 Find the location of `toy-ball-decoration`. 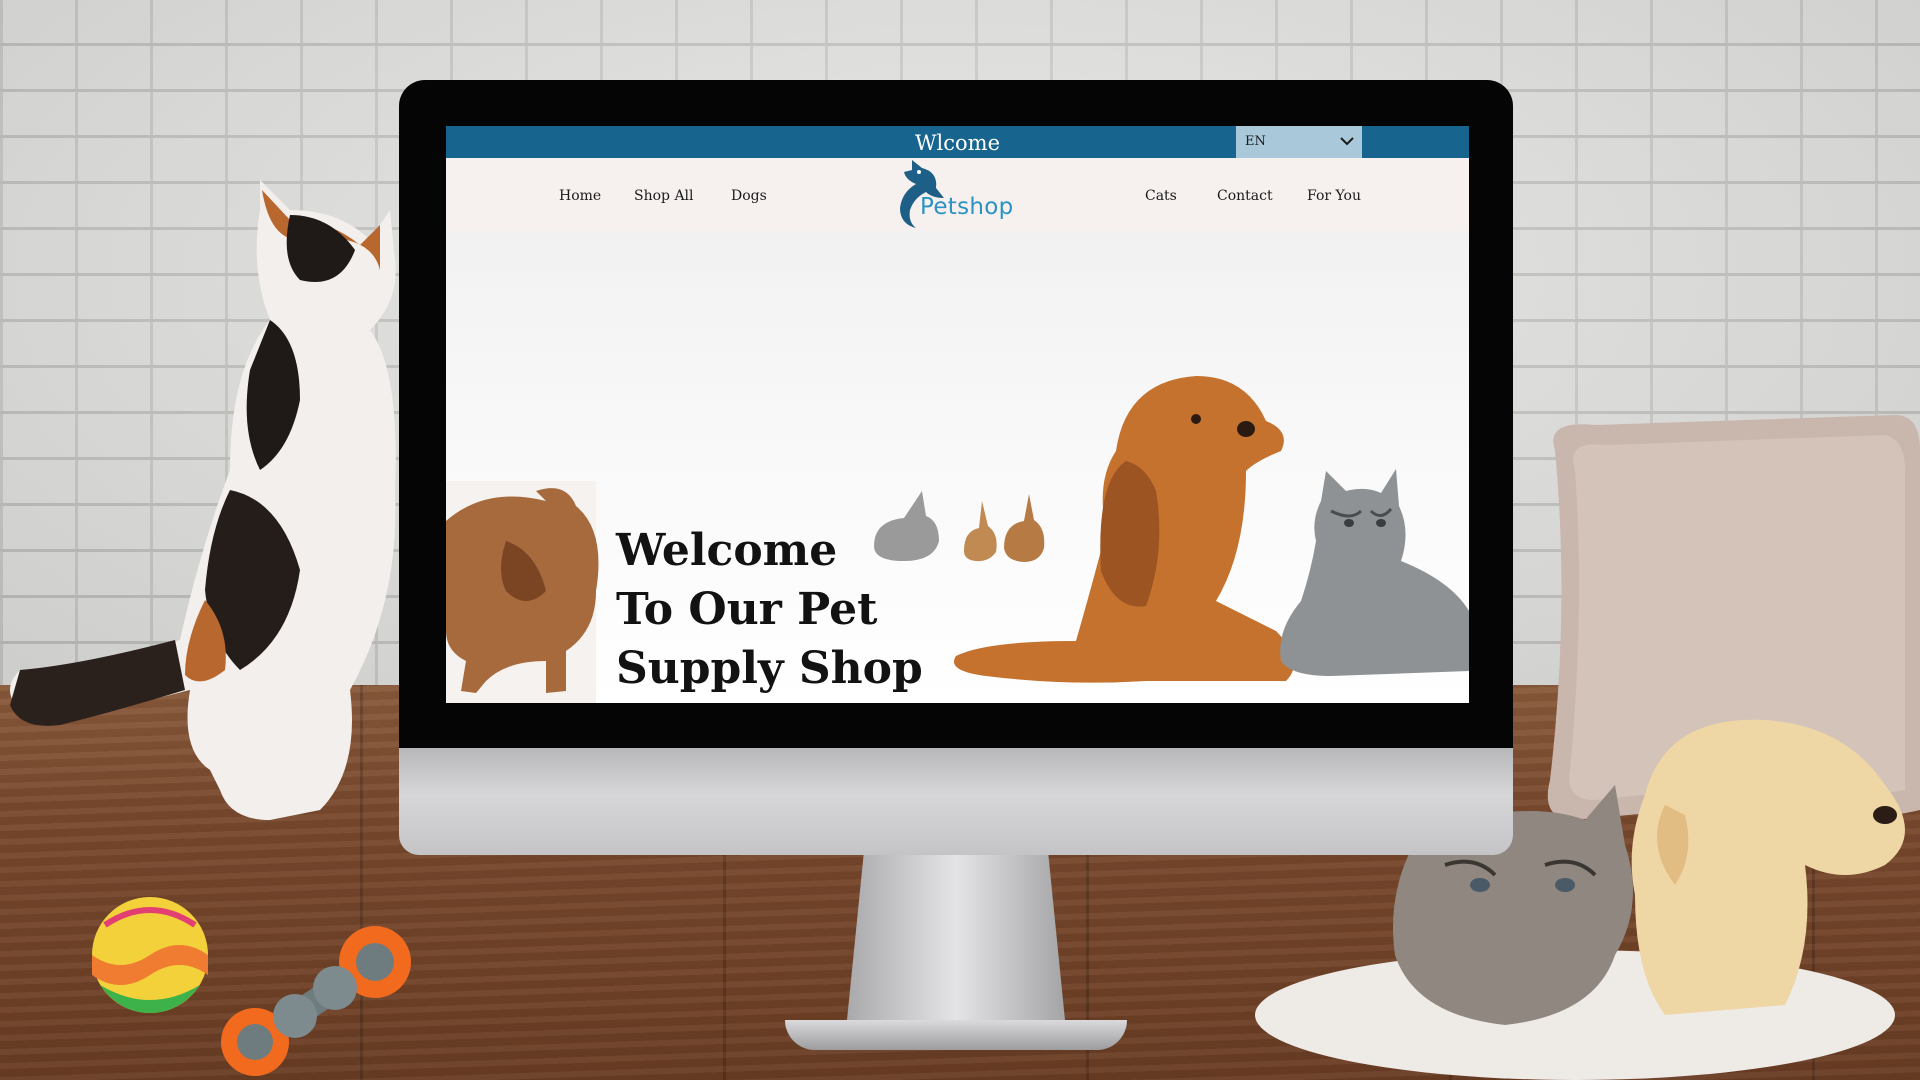

toy-ball-decoration is located at coordinates (150, 955).